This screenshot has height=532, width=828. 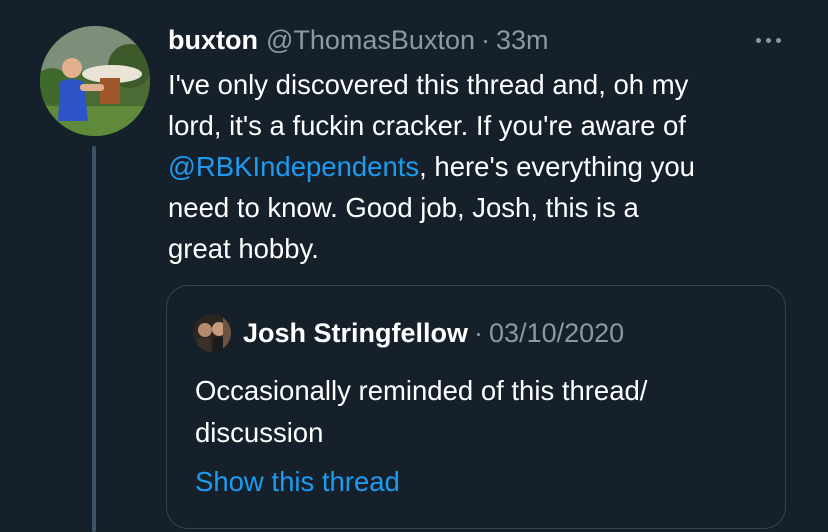 What do you see at coordinates (370, 40) in the screenshot?
I see `author-handle: @ThomasBuxton` at bounding box center [370, 40].